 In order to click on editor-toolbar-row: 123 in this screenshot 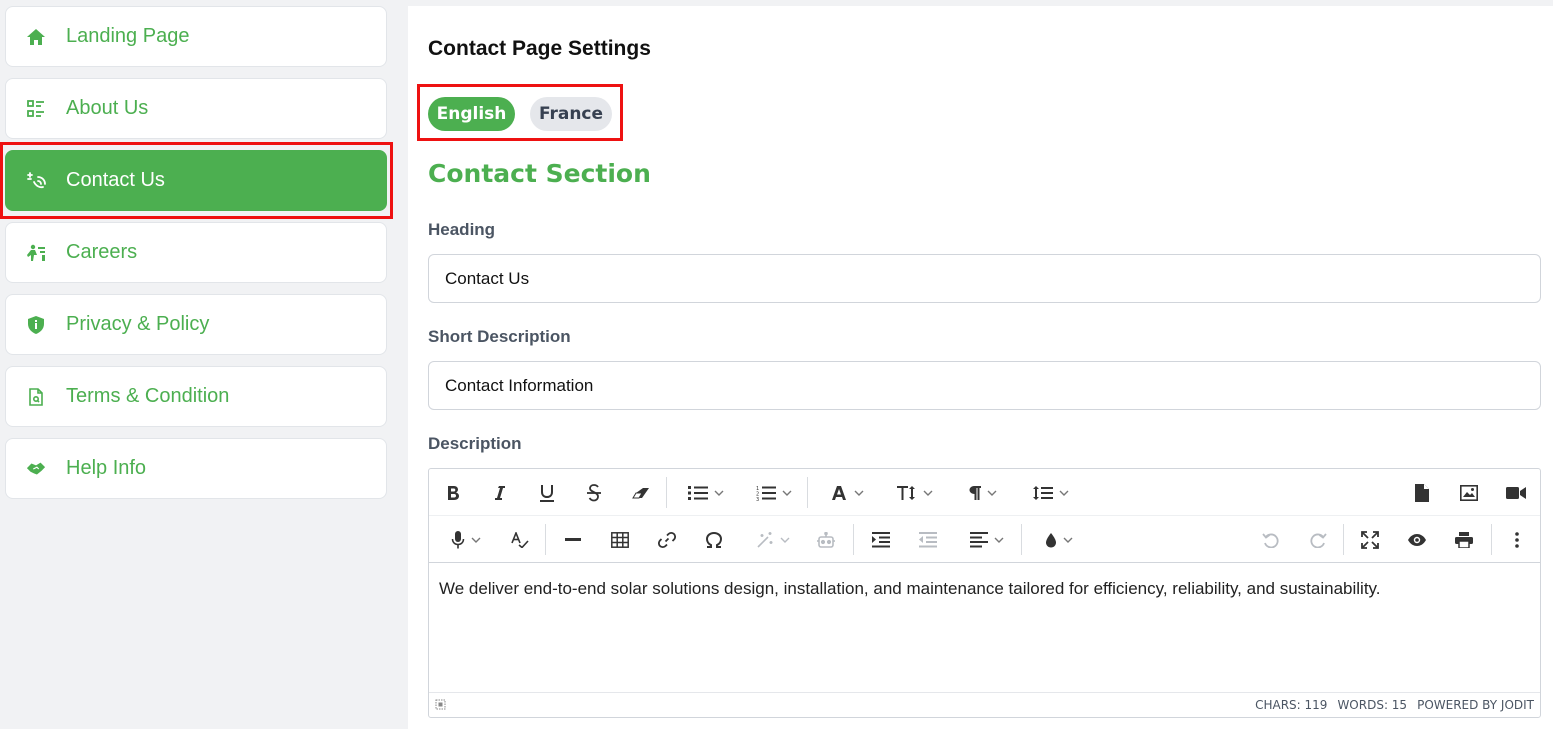, I will do `click(984, 492)`.